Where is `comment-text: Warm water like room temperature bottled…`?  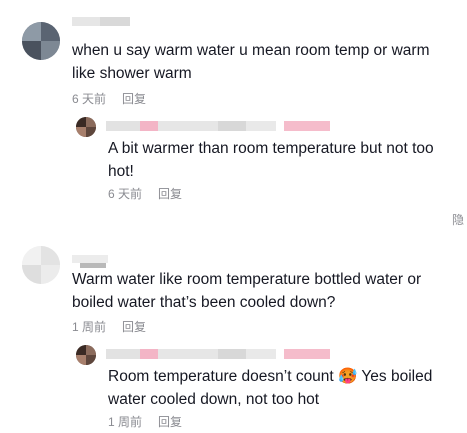
comment-text: Warm water like room temperature bottled… is located at coordinates (247, 291).